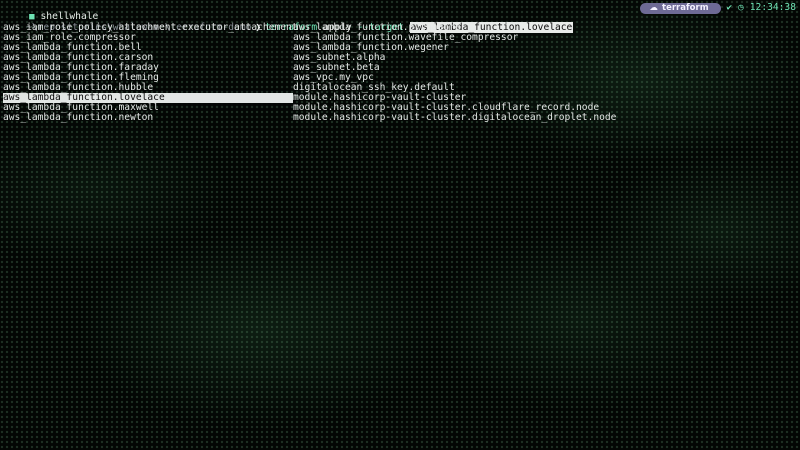 This screenshot has height=450, width=800. Describe the element at coordinates (52, 12) in the screenshot. I see `title-bar: ■ shellwhale` at that location.